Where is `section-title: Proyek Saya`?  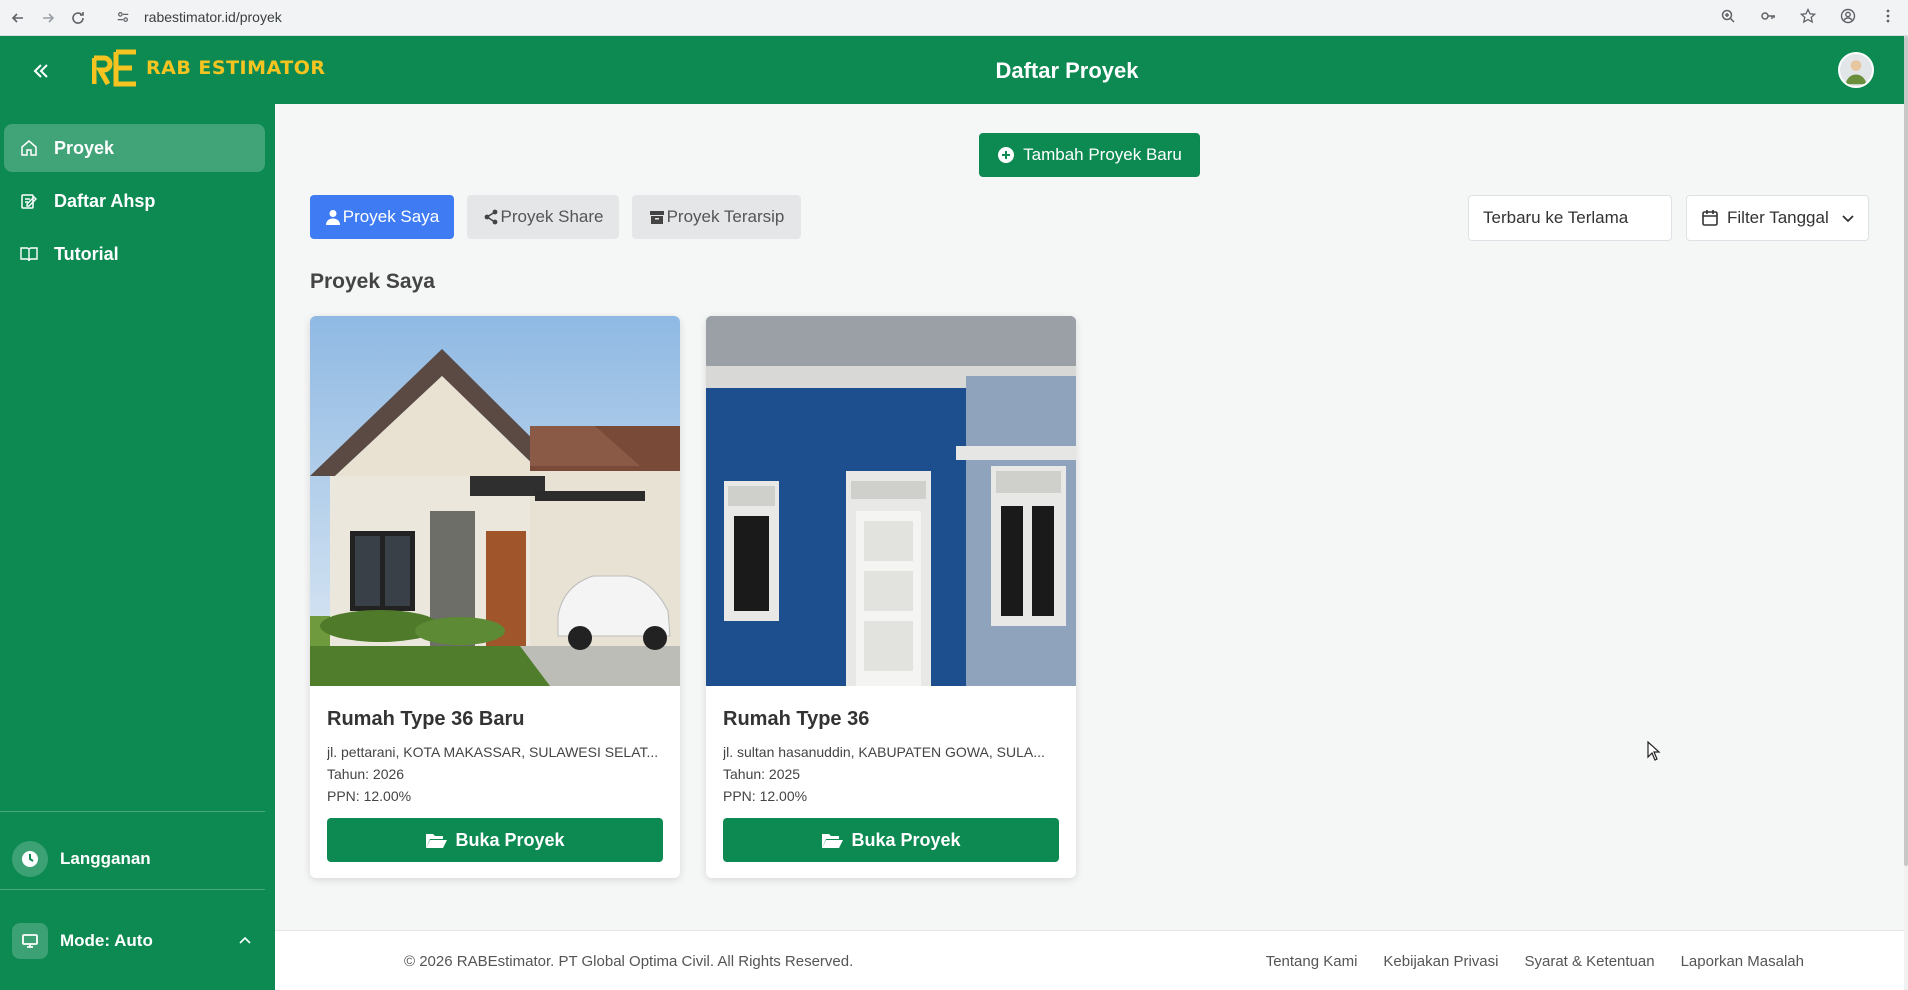 section-title: Proyek Saya is located at coordinates (372, 281).